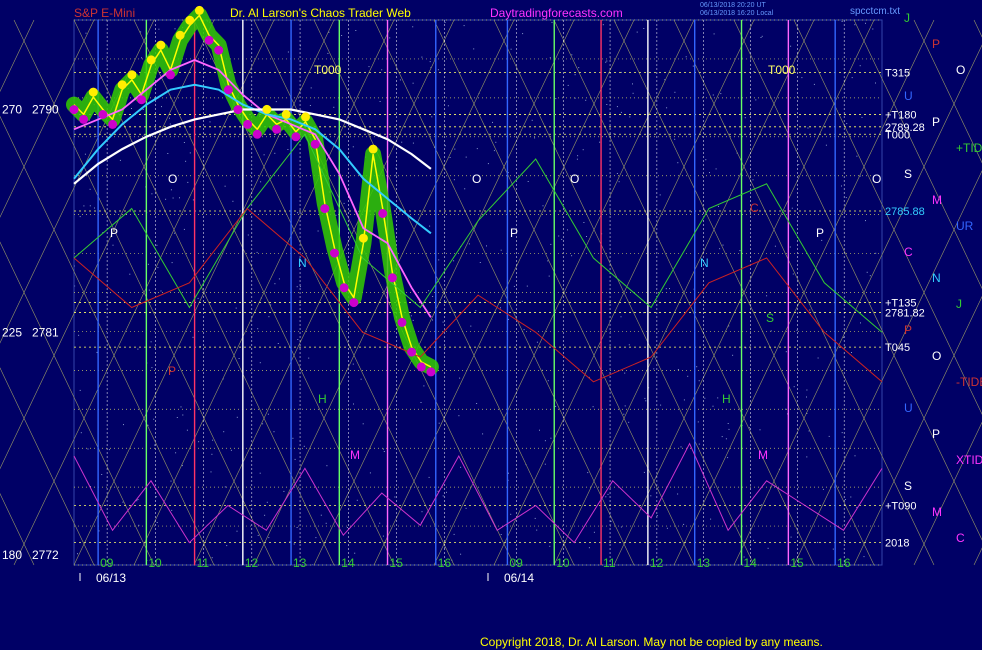  What do you see at coordinates (770, 318) in the screenshot?
I see `in-chart-label: S` at bounding box center [770, 318].